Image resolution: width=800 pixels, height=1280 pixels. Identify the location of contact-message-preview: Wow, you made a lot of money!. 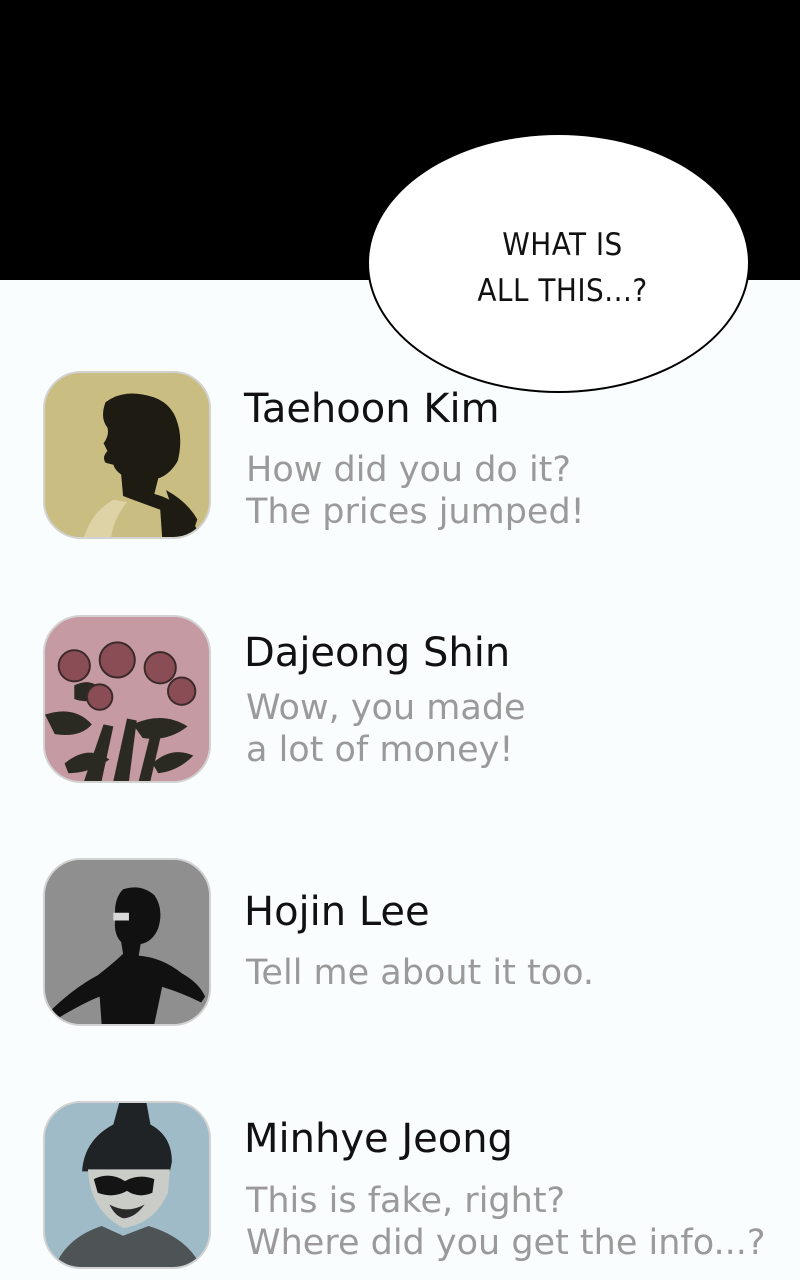
(386, 729).